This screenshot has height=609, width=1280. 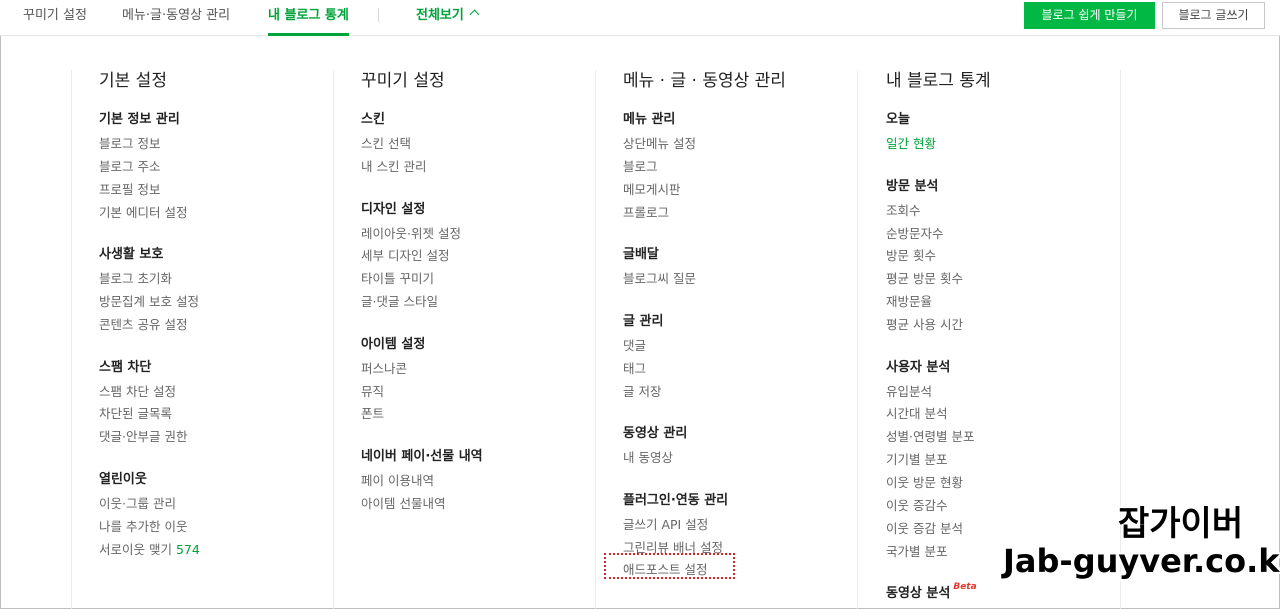 What do you see at coordinates (440, 15) in the screenshot?
I see `view-all-label: 전체보기` at bounding box center [440, 15].